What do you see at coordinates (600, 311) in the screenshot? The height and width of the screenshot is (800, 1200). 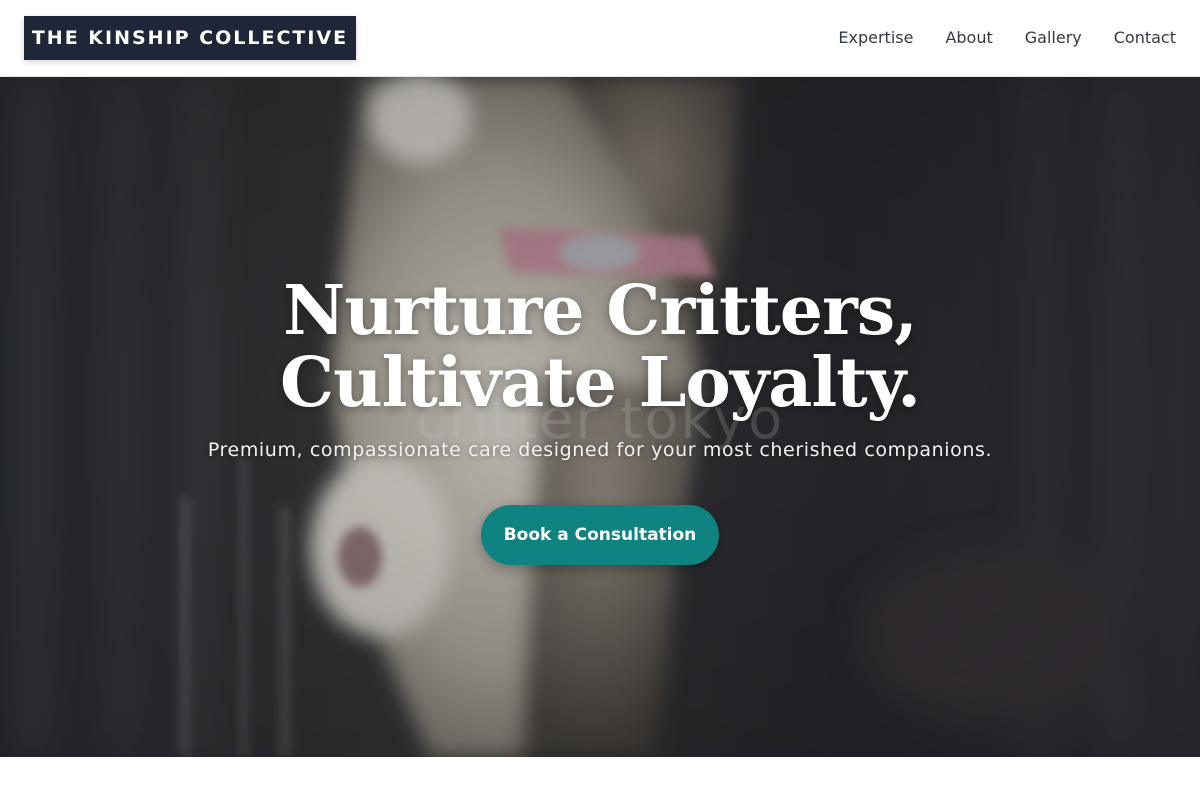 I see `hero-title-line-1: Nurture Critters,` at bounding box center [600, 311].